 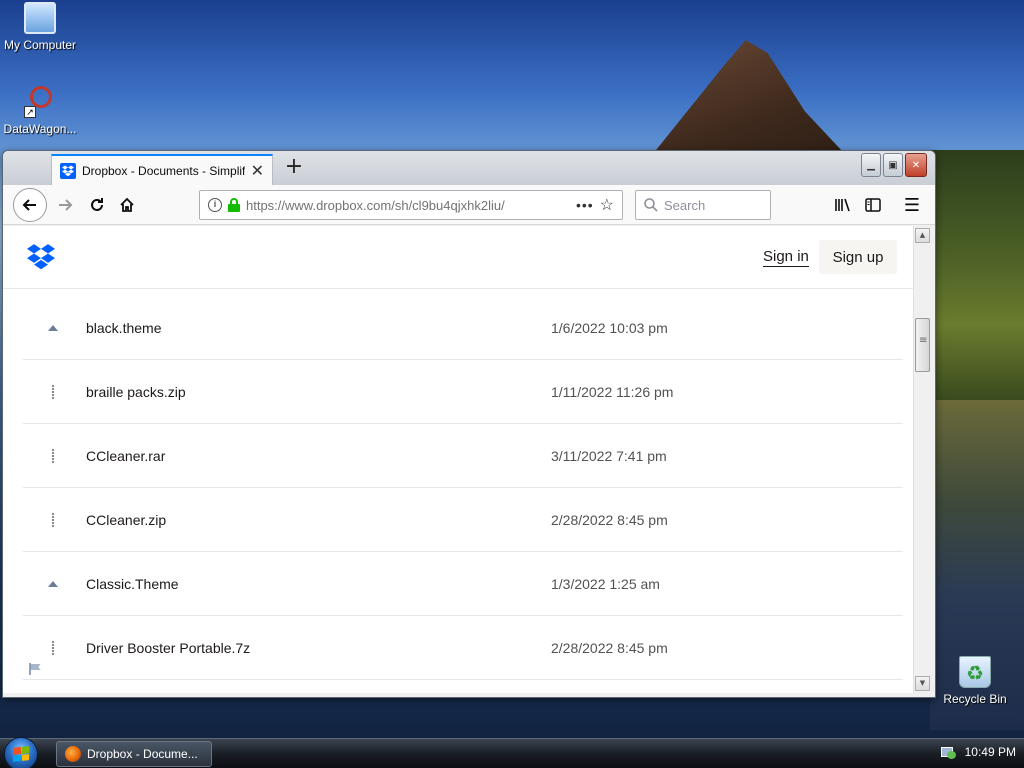 What do you see at coordinates (73, 754) in the screenshot?
I see `firefox-icon` at bounding box center [73, 754].